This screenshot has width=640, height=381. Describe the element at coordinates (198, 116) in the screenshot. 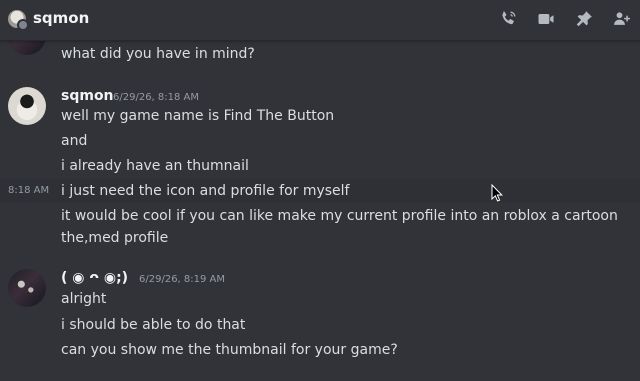

I see `message-text: well my game name is Find The Button` at that location.